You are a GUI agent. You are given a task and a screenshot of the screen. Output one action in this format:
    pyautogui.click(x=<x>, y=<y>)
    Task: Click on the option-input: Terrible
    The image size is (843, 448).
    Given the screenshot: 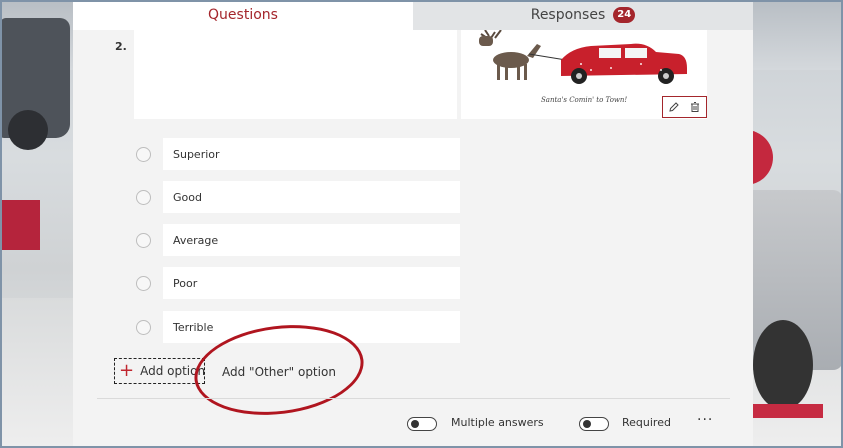 What is the action you would take?
    pyautogui.click(x=311, y=327)
    